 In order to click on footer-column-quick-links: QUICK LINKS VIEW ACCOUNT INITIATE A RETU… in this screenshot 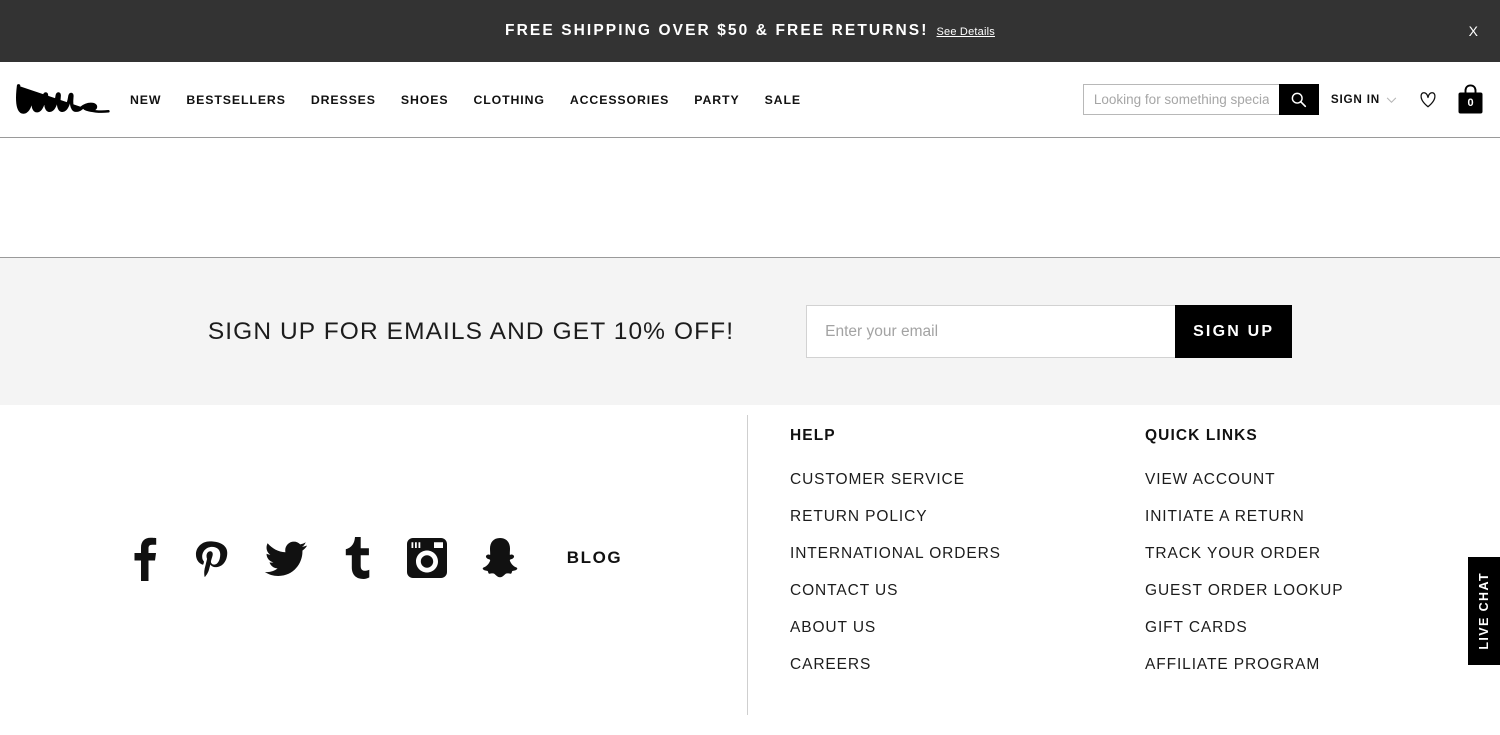, I will do `click(1322, 581)`.